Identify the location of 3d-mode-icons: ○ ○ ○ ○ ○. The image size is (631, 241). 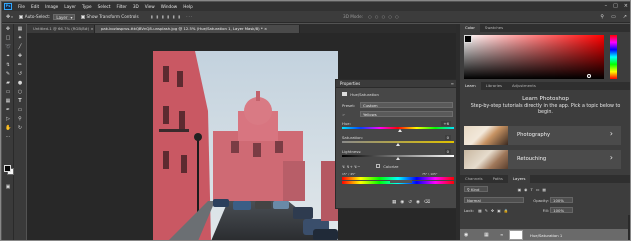
(384, 16).